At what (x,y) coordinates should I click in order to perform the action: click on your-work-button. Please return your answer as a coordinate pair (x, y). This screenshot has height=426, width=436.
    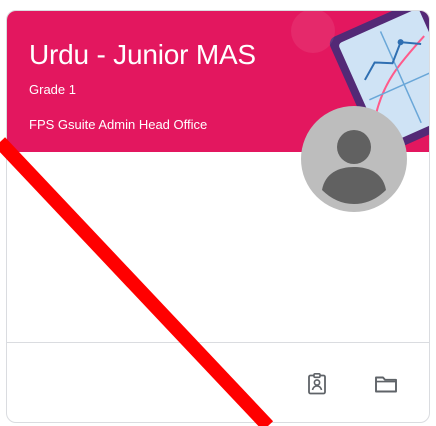
    Looking at the image, I should click on (317, 384).